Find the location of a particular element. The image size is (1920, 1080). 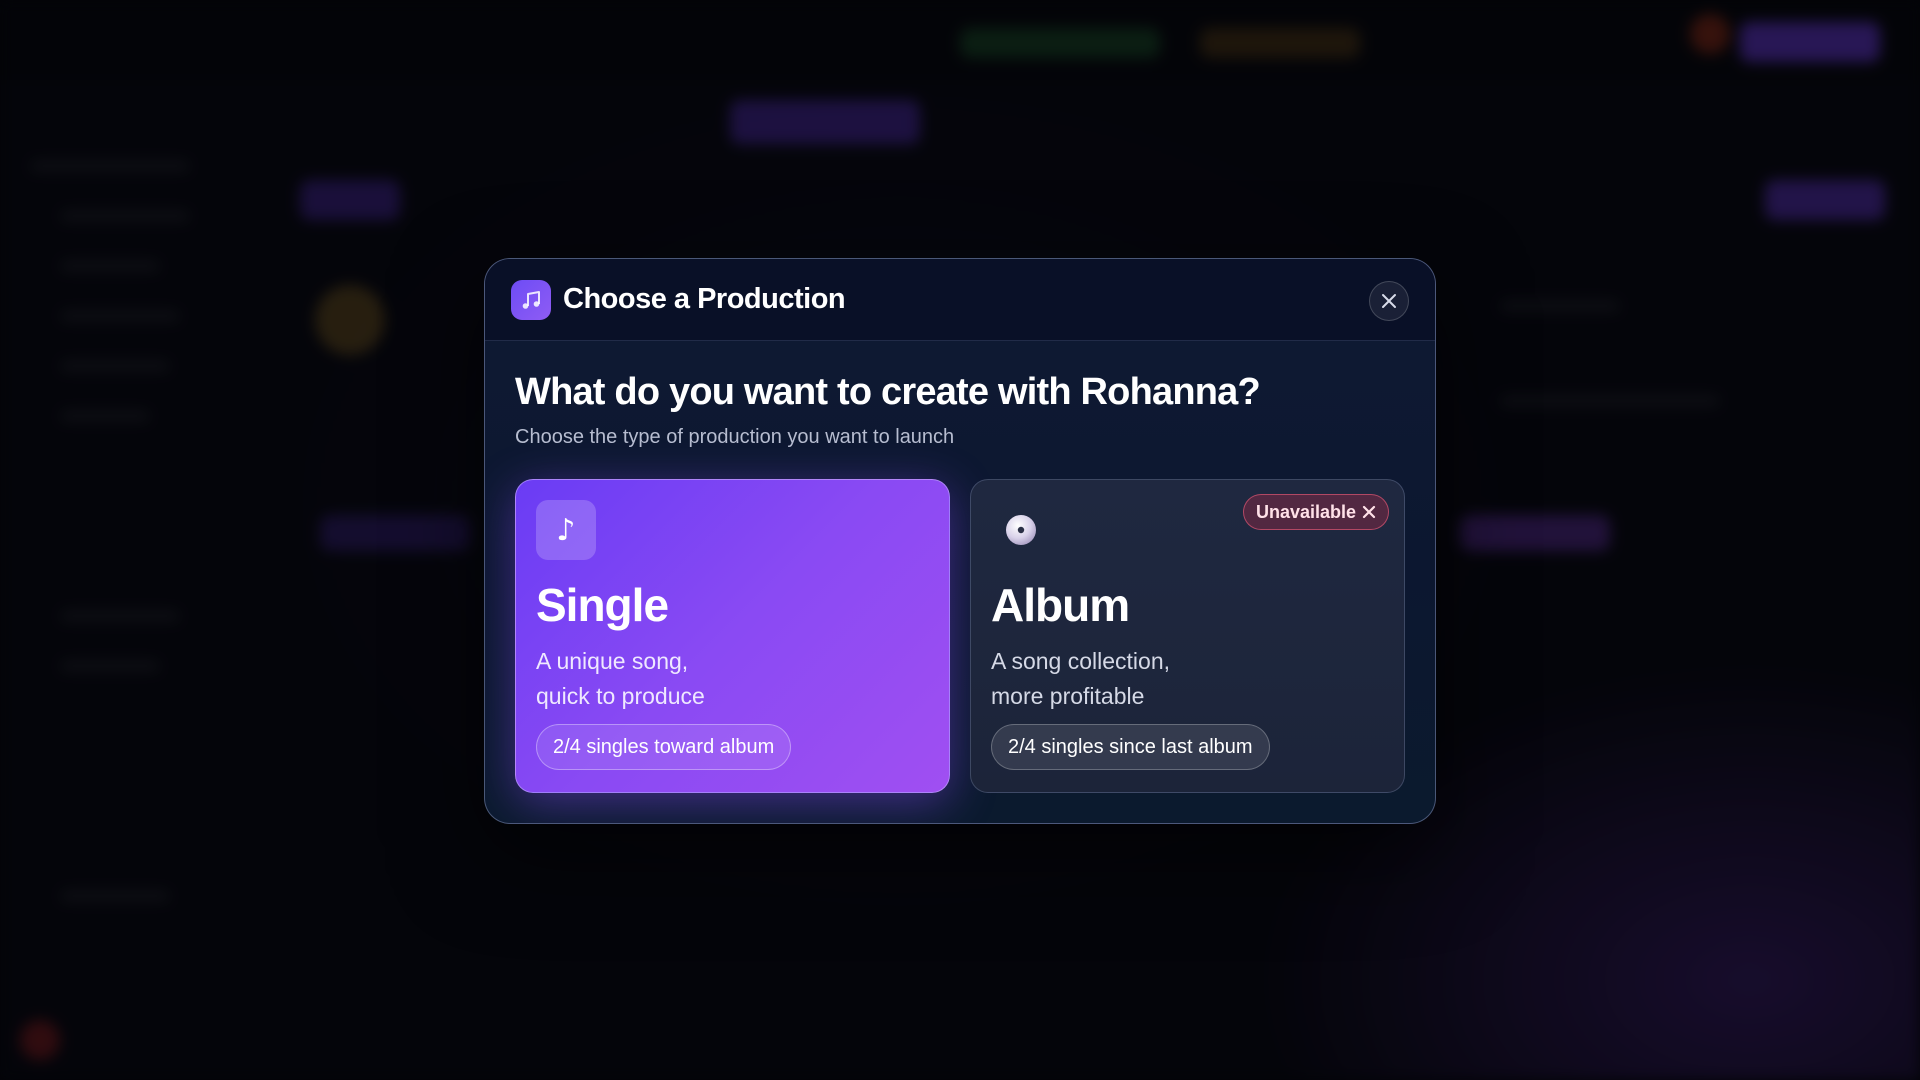

single-description: A unique song, quick to produce is located at coordinates (716, 679).